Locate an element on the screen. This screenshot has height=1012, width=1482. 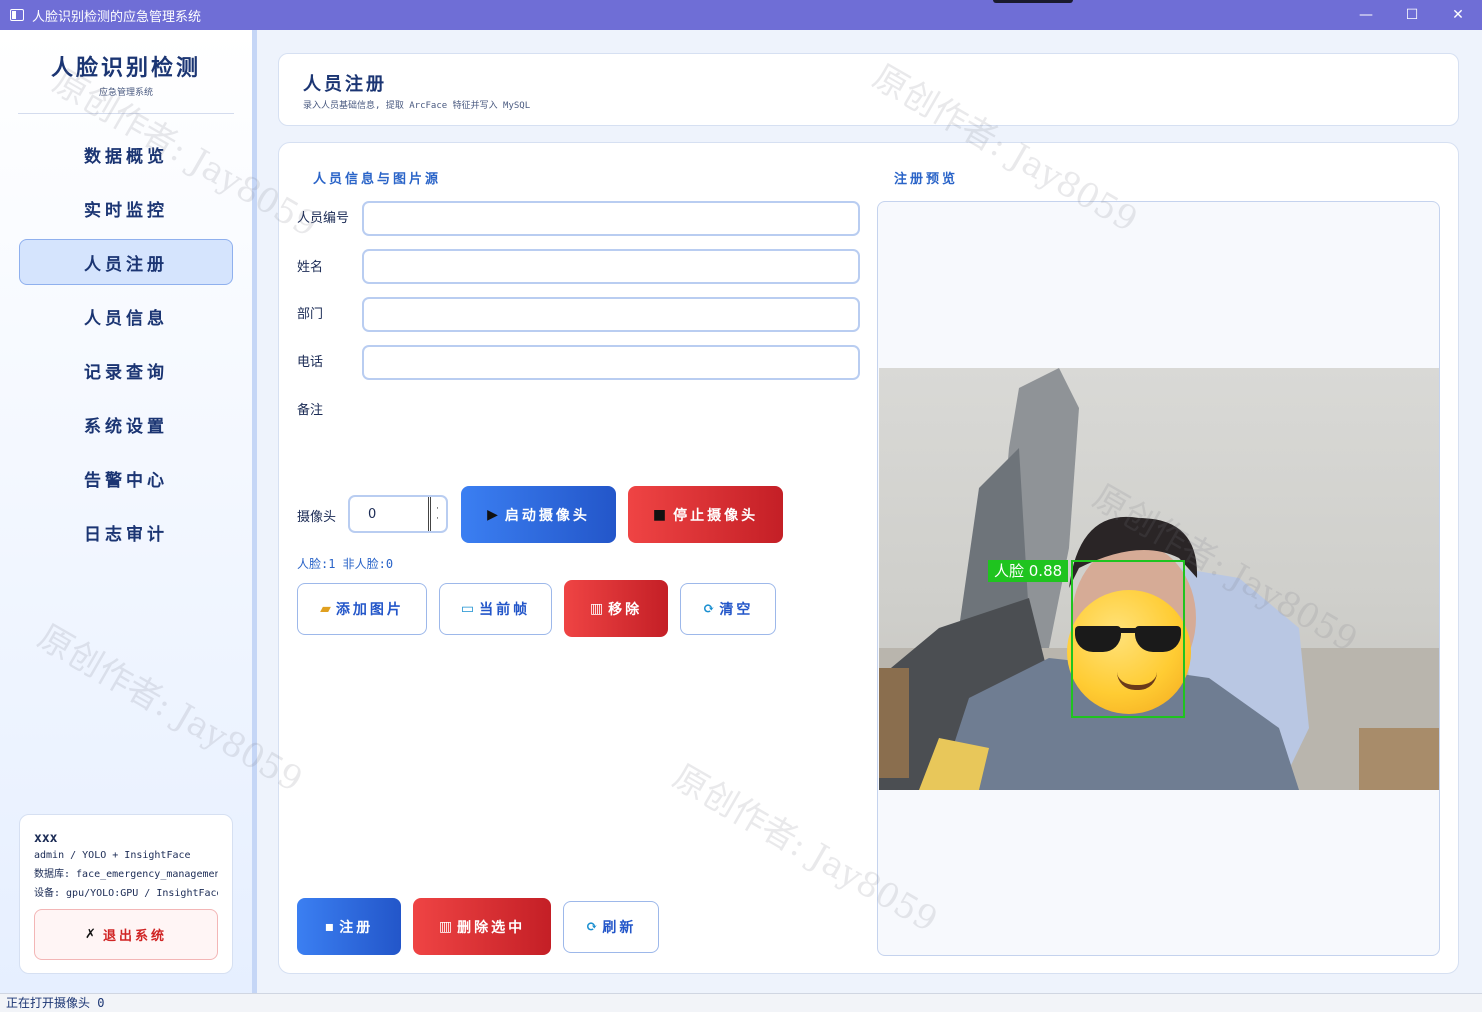
sidebar-item-logs: 日志审计 is located at coordinates (126, 532).